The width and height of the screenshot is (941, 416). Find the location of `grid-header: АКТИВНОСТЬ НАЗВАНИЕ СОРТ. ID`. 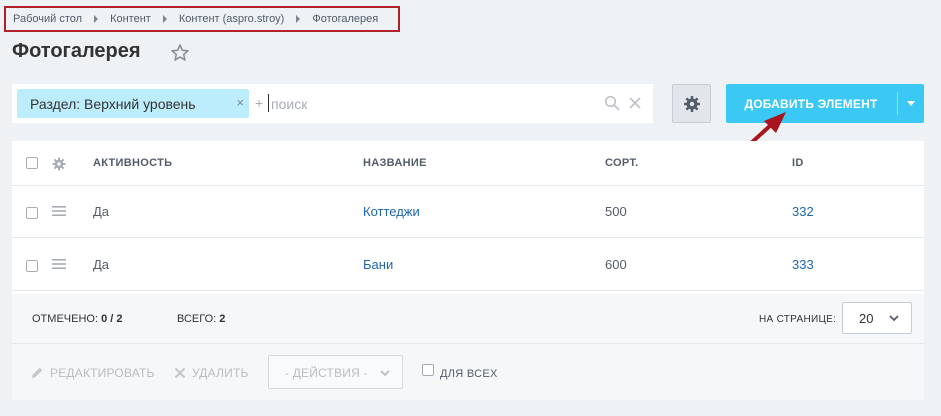

grid-header: АКТИВНОСТЬ НАЗВАНИЕ СОРТ. ID is located at coordinates (468, 163).